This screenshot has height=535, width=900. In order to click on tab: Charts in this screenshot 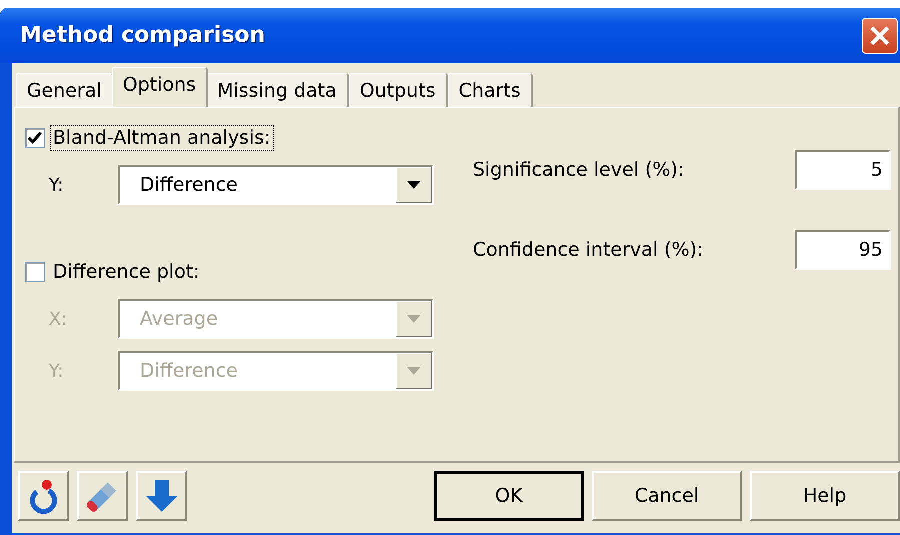, I will do `click(490, 90)`.